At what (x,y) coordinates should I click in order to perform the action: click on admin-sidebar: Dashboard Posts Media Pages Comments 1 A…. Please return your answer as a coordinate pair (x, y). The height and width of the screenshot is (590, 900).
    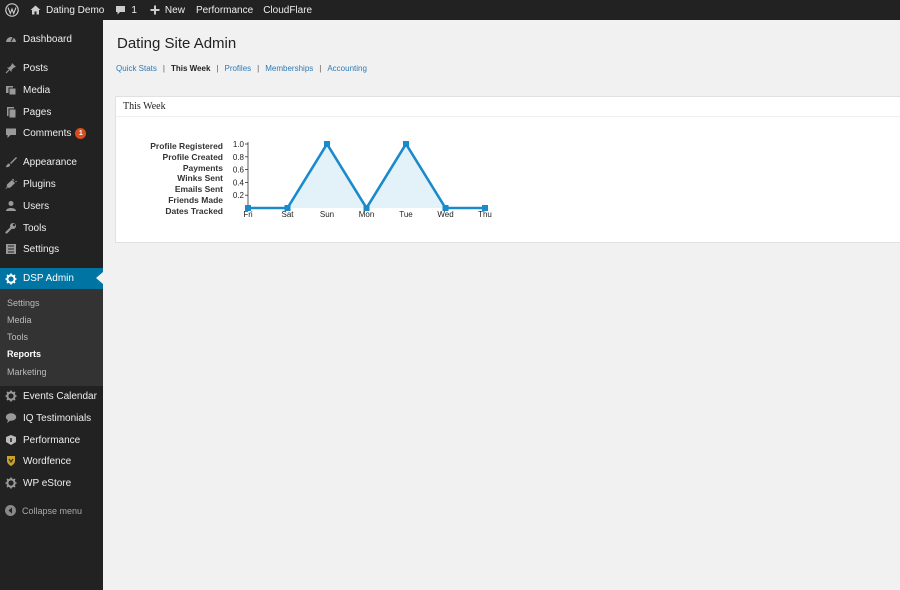
    Looking at the image, I should click on (51, 305).